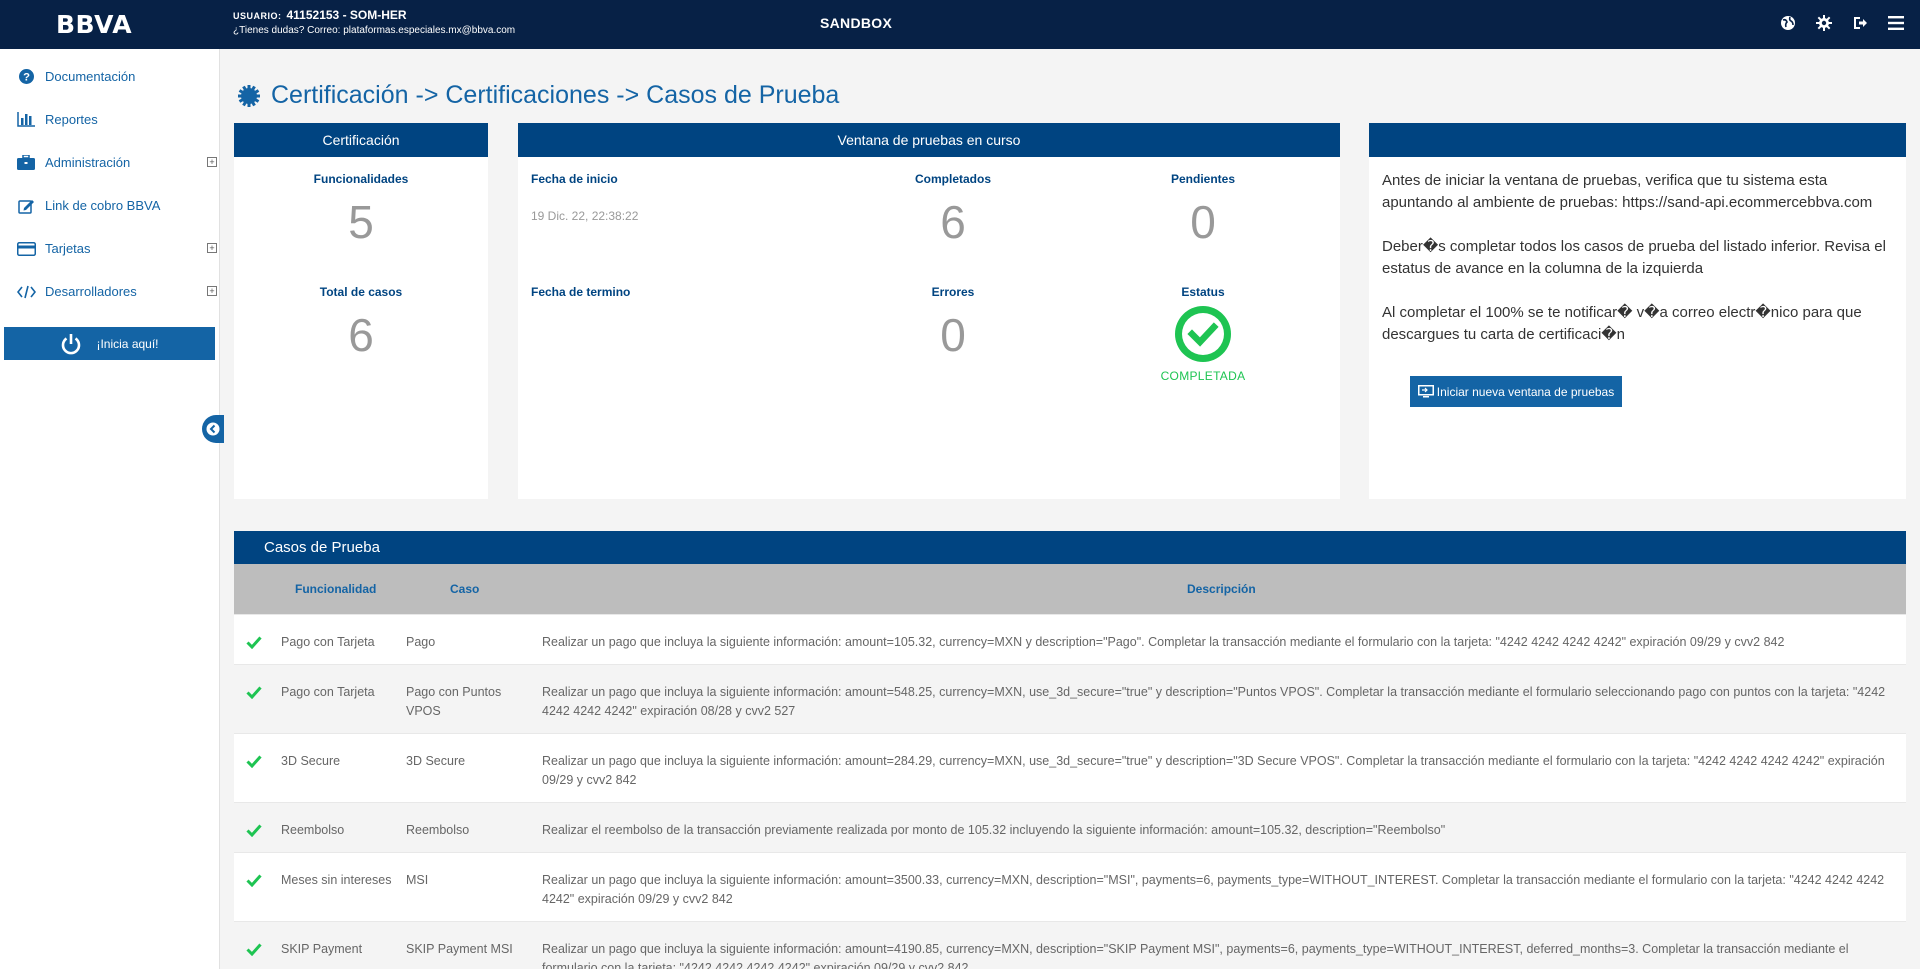 The height and width of the screenshot is (969, 1920). Describe the element at coordinates (249, 95) in the screenshot. I see `badge-gear-icon` at that location.